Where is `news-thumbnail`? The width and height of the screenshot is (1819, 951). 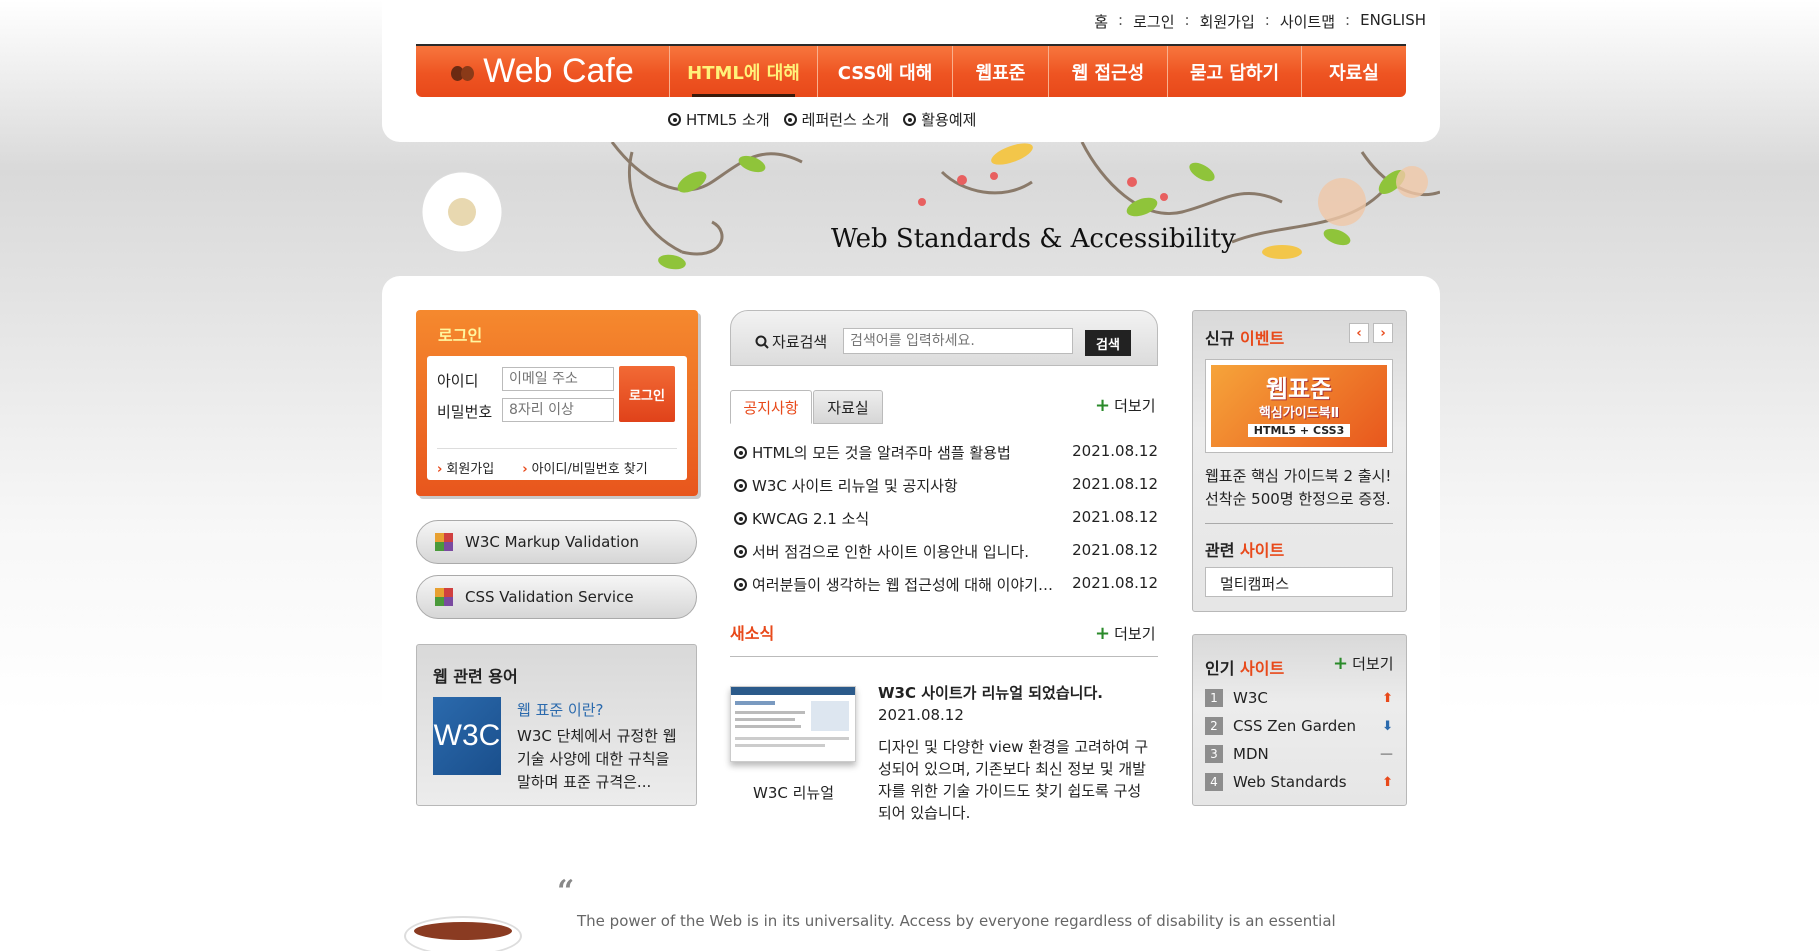 news-thumbnail is located at coordinates (793, 724).